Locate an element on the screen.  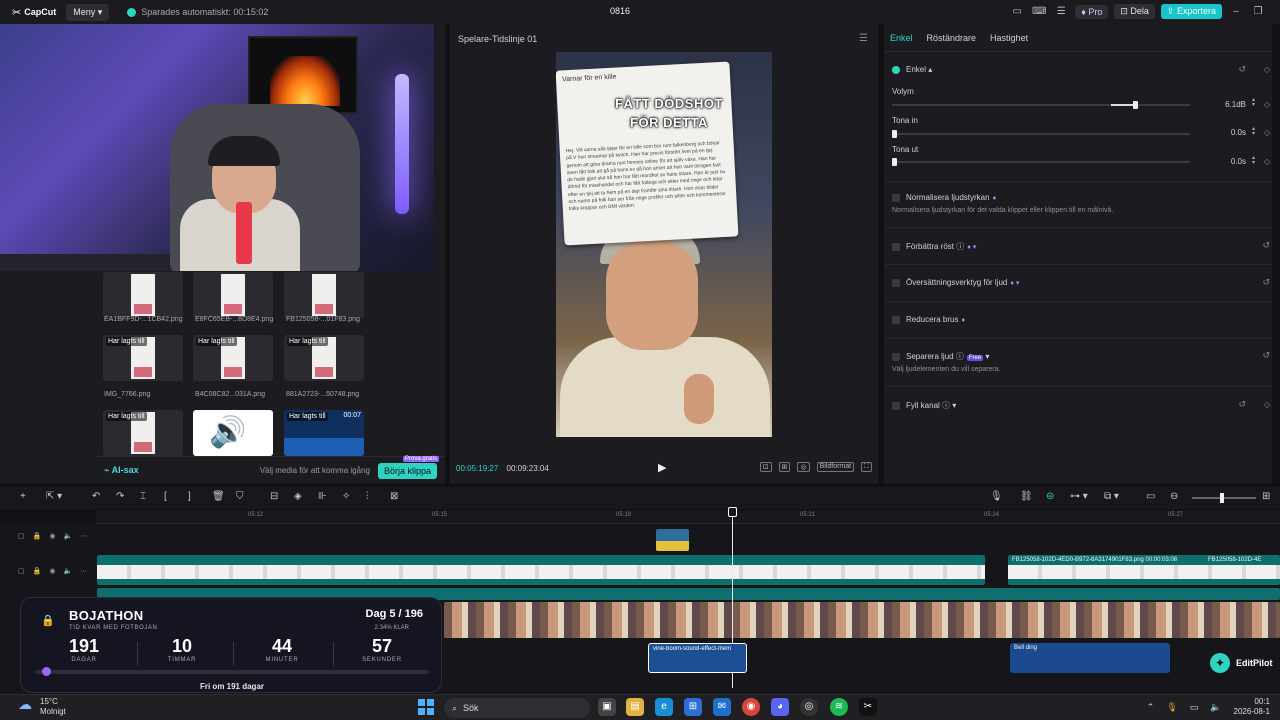
volume-stepper-icon: ▴ ▾ is located at coordinates (1256, 102).